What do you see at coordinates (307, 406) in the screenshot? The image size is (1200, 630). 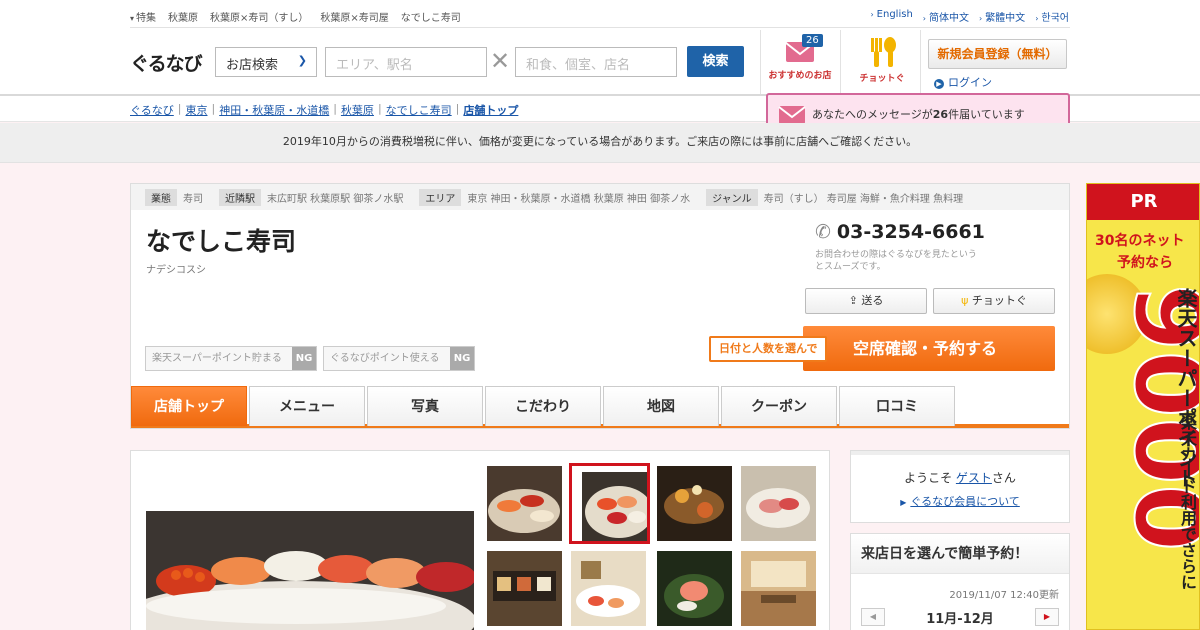 I see `tab-menu: メニュー` at bounding box center [307, 406].